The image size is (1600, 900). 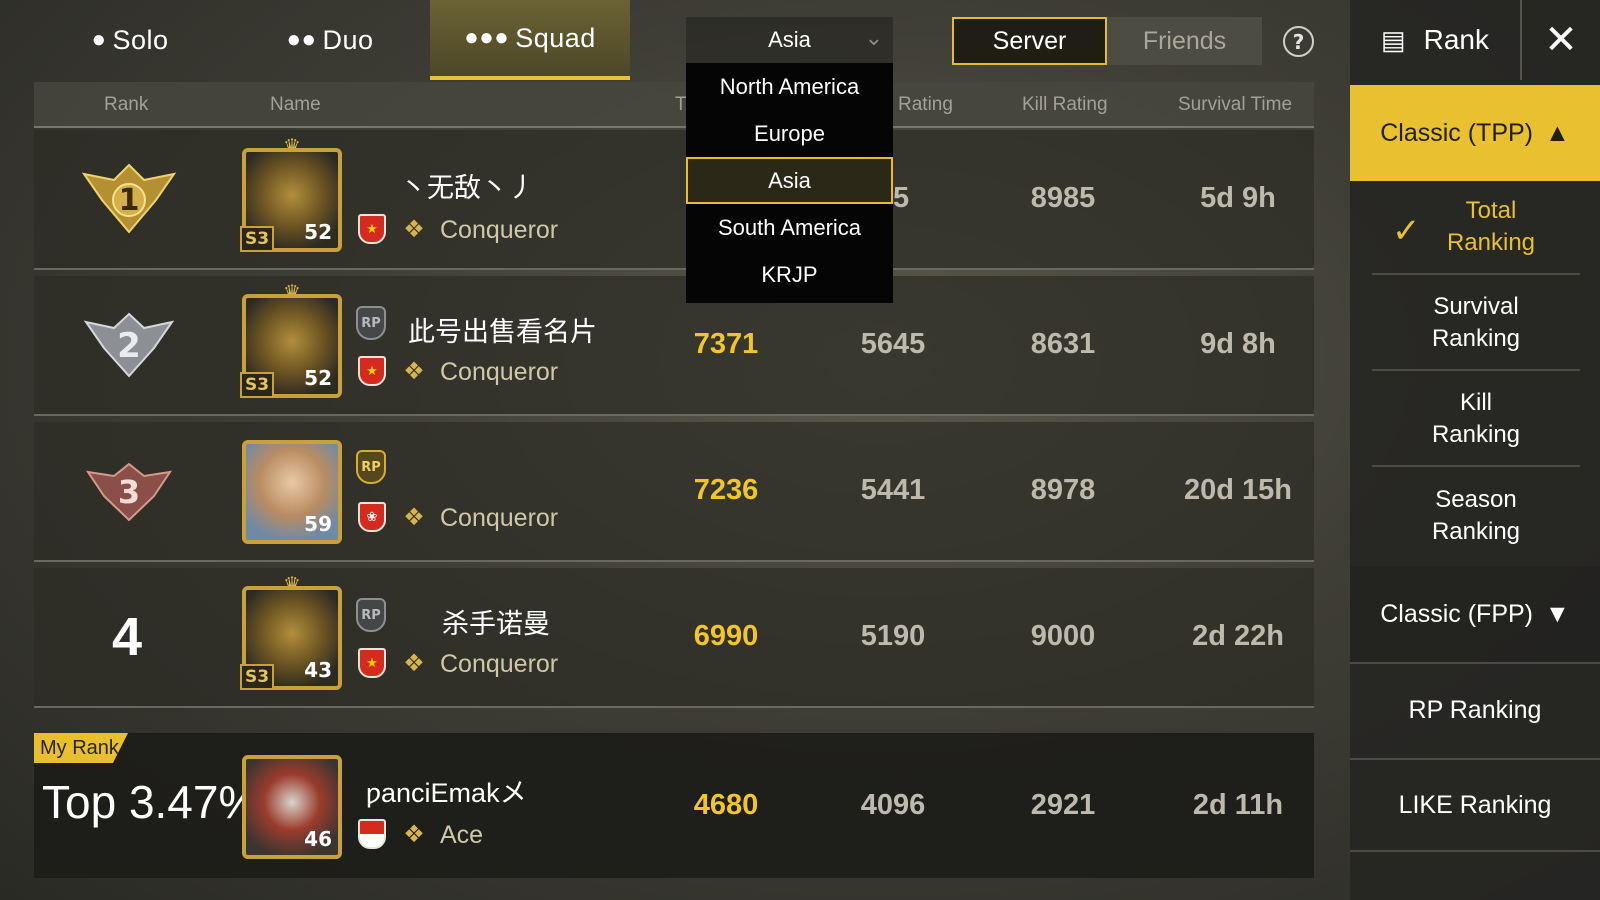 What do you see at coordinates (893, 805) in the screenshot?
I see `tpp-rating: 4096` at bounding box center [893, 805].